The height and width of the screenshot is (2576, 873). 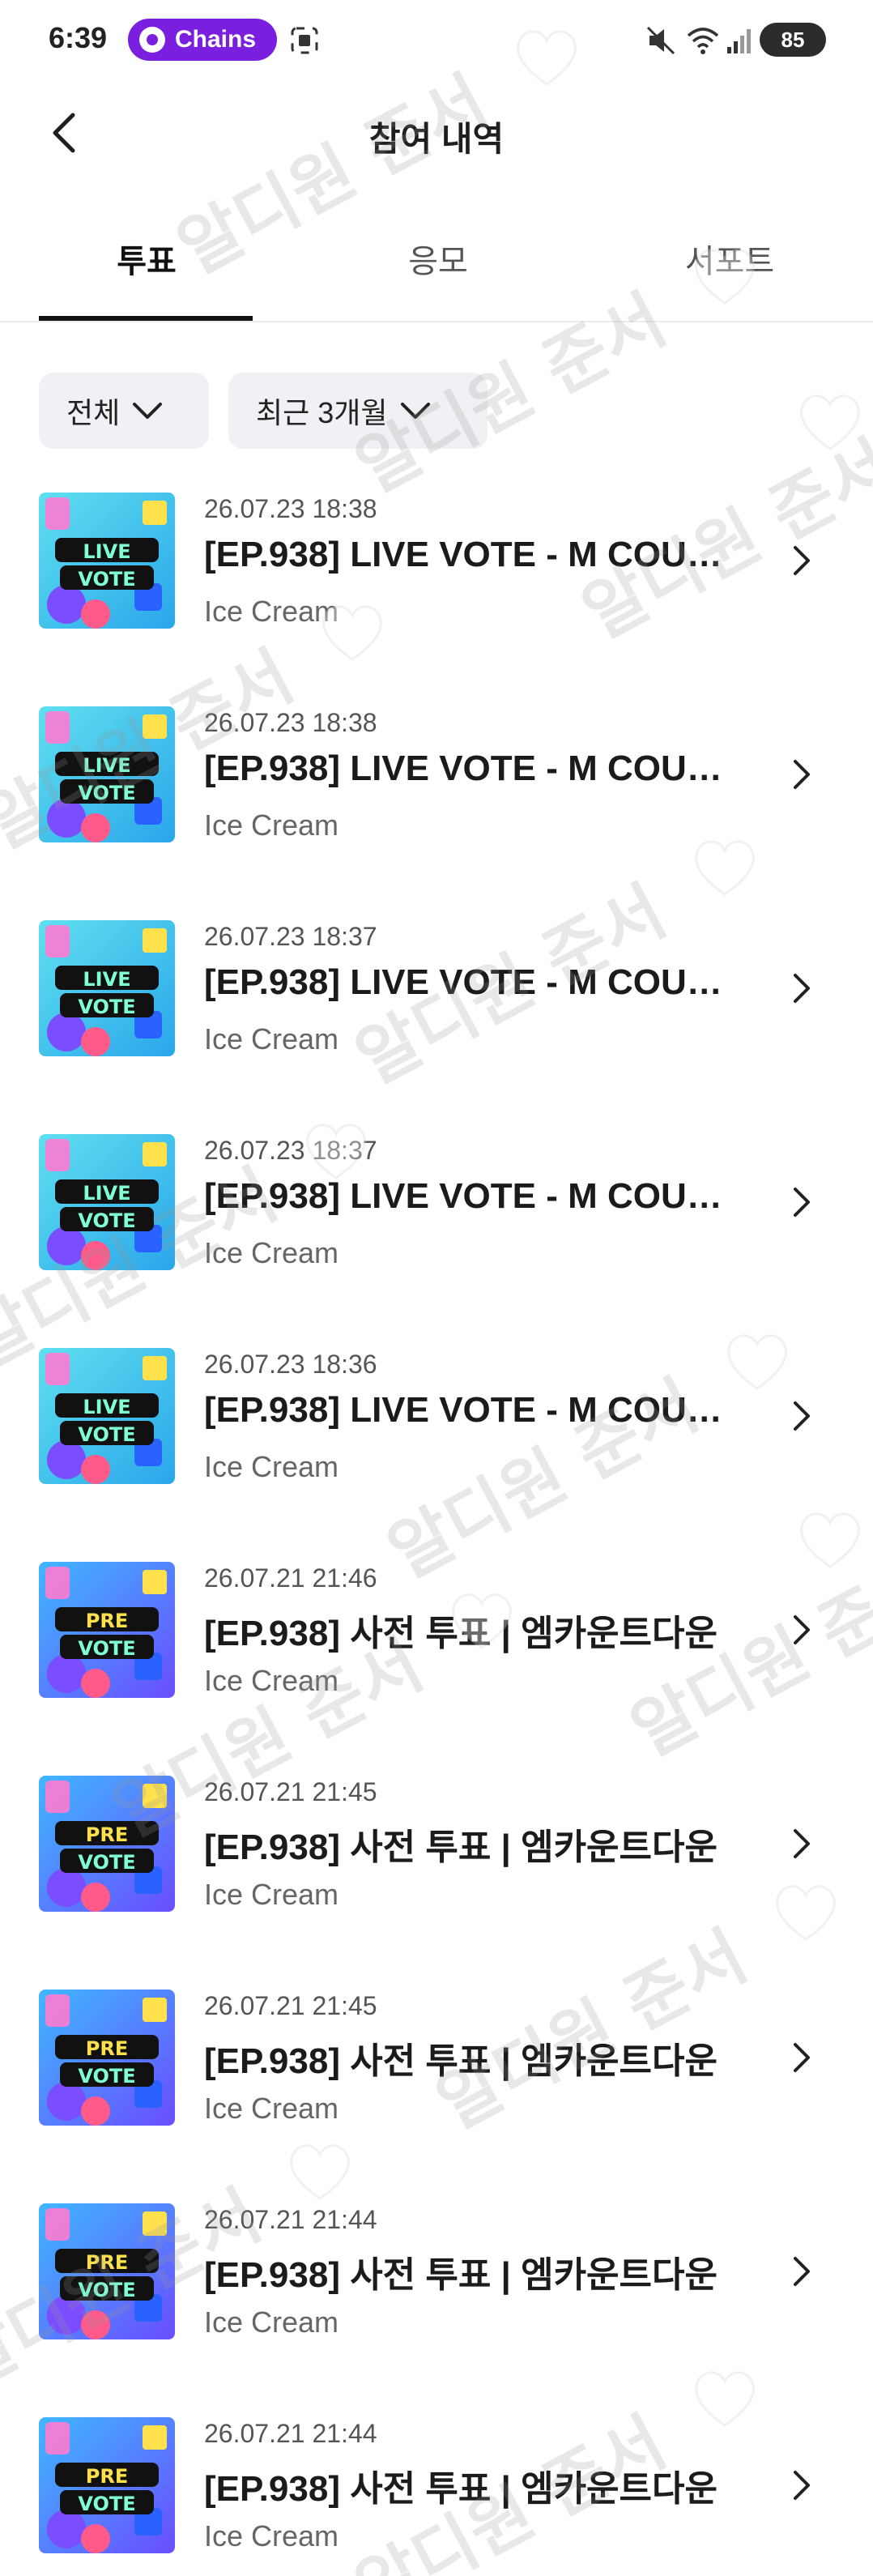 What do you see at coordinates (436, 41) in the screenshot?
I see `status-bar: 6:39 Chains 85` at bounding box center [436, 41].